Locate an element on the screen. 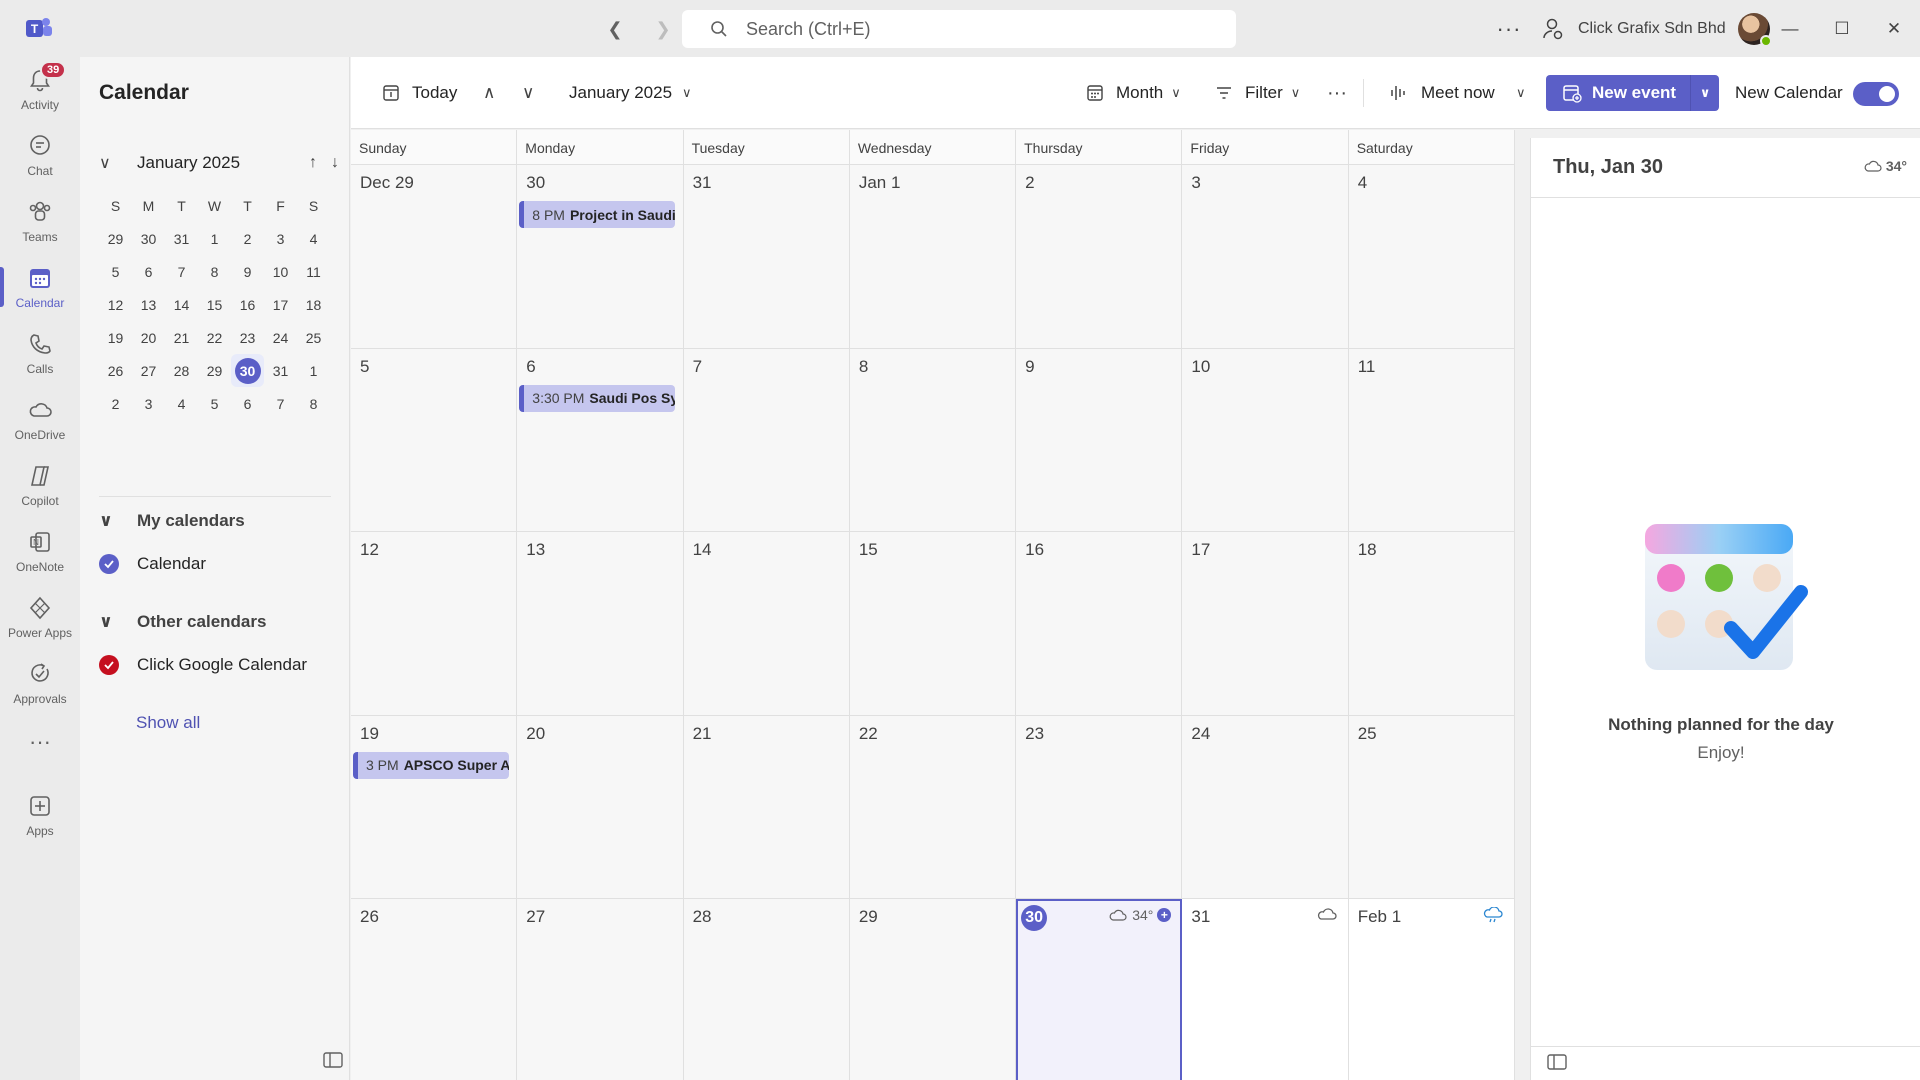 This screenshot has width=1920, height=1080. calendar-event: 3:30 PMSaudi Pos Sys is located at coordinates (597, 398).